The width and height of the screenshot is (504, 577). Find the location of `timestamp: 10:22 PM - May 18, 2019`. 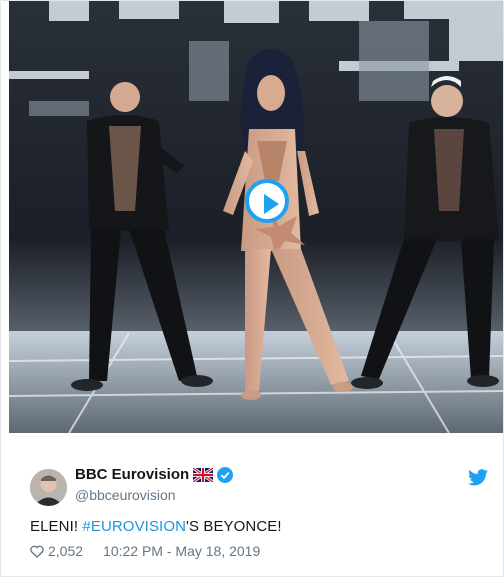

timestamp: 10:22 PM - May 18, 2019 is located at coordinates (181, 551).